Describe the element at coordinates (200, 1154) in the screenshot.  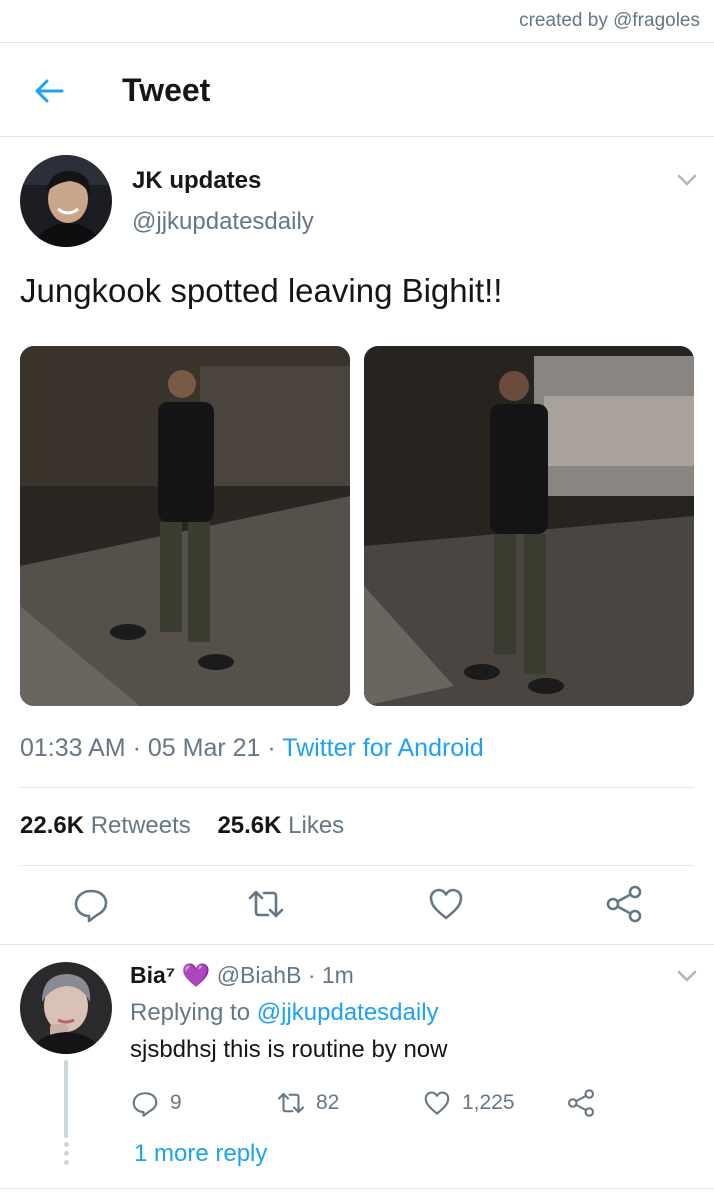
I see `more-replies-link: 1 more reply` at that location.